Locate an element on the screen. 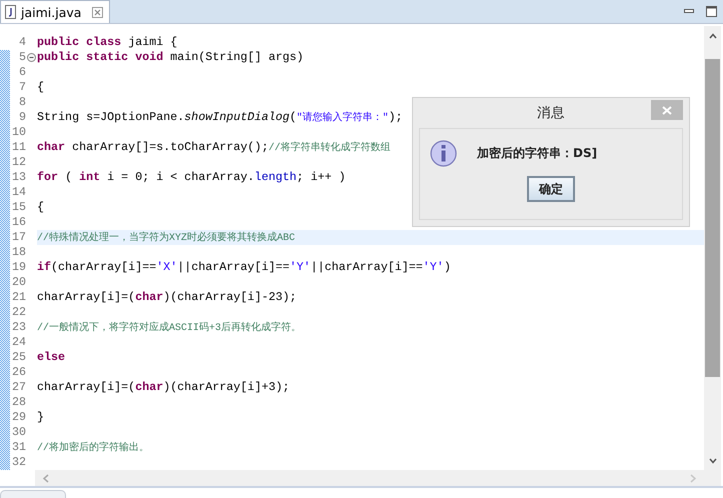 This screenshot has height=498, width=723. collapse-icon is located at coordinates (31, 57).